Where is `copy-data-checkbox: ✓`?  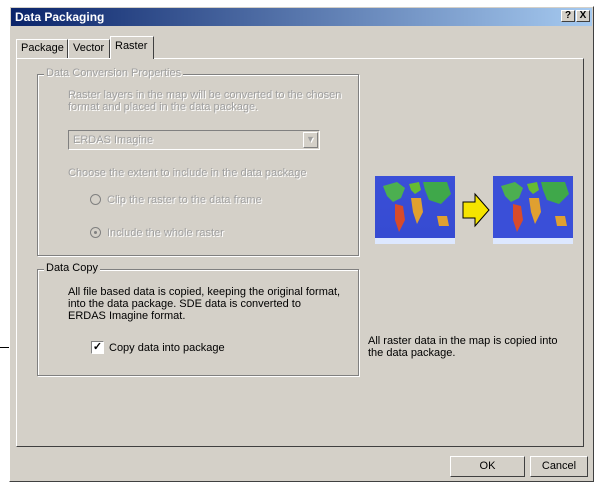 copy-data-checkbox: ✓ is located at coordinates (97, 347).